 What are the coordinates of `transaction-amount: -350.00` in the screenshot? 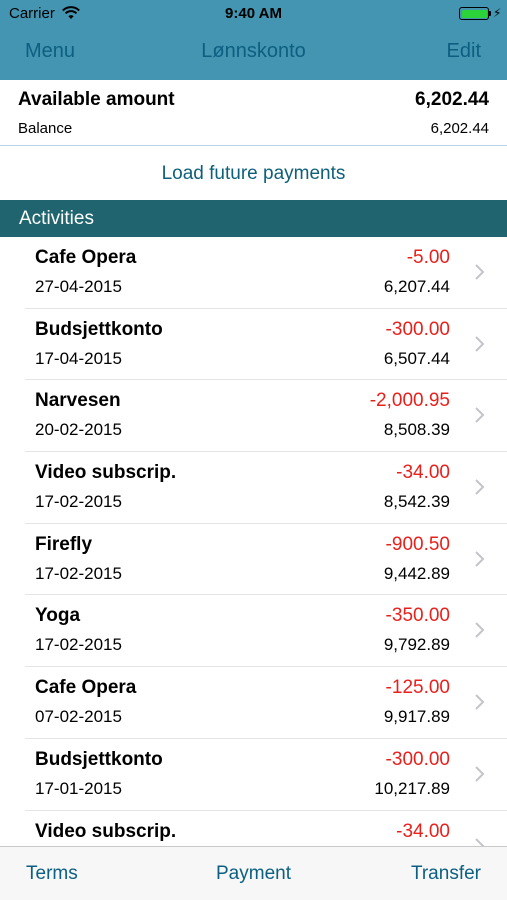 It's located at (417, 616).